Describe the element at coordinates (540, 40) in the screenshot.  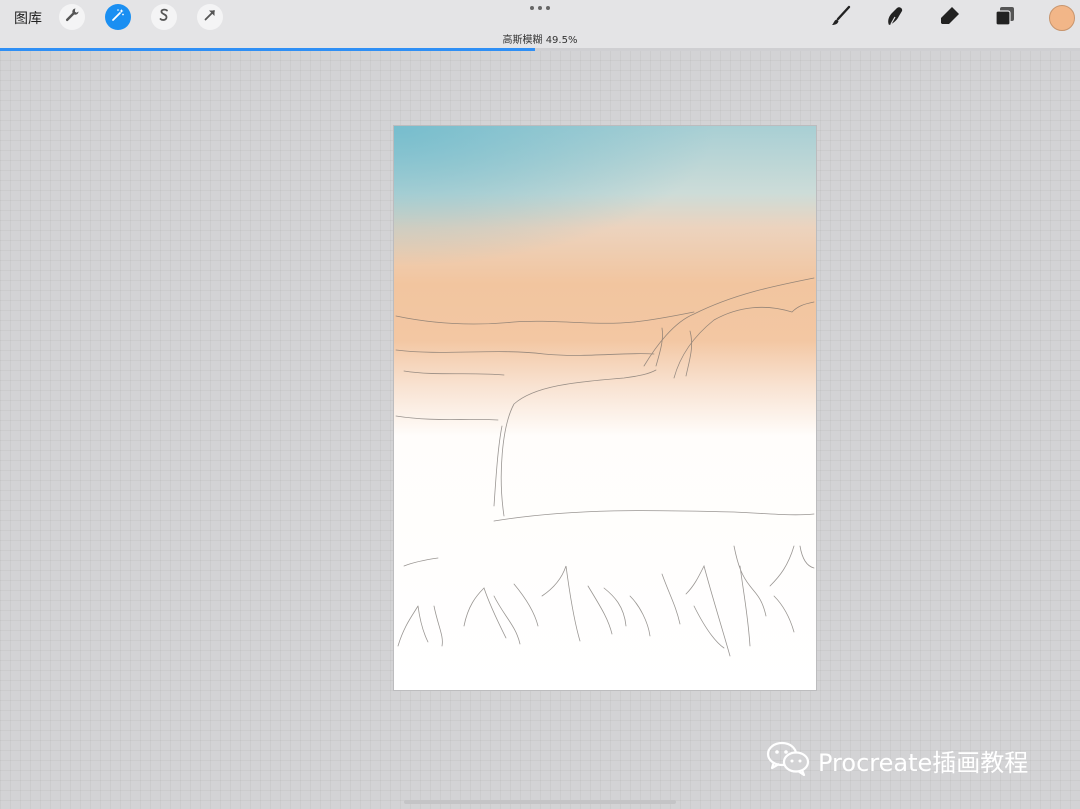
I see `adjustment-status-label: 高斯模糊 49.5%` at that location.